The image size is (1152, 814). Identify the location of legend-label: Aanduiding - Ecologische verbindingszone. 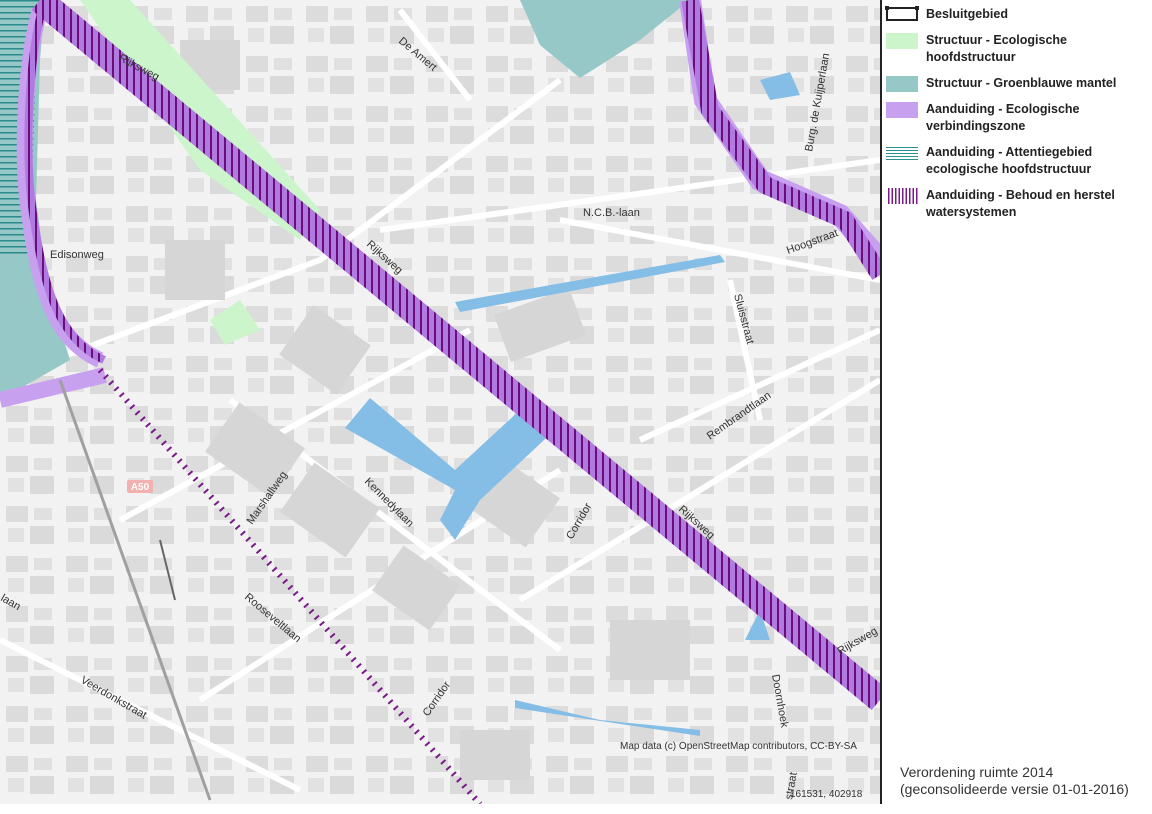
(1003, 117).